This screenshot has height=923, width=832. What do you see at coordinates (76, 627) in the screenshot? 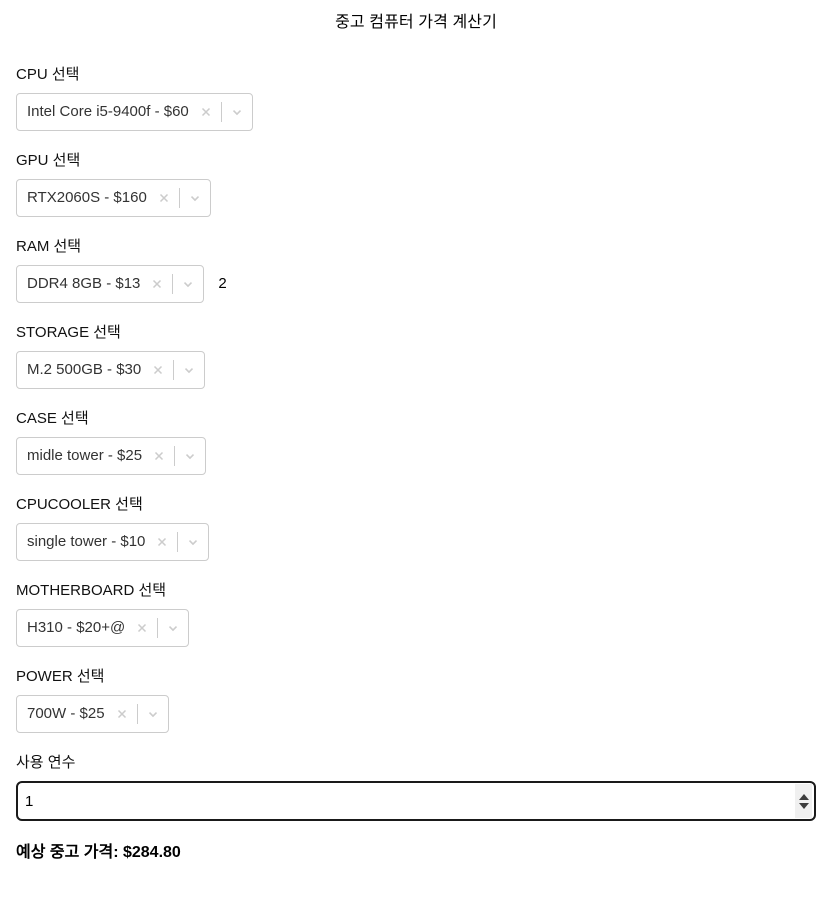
I see `select-motherboard-value: H310 - $20+@` at bounding box center [76, 627].